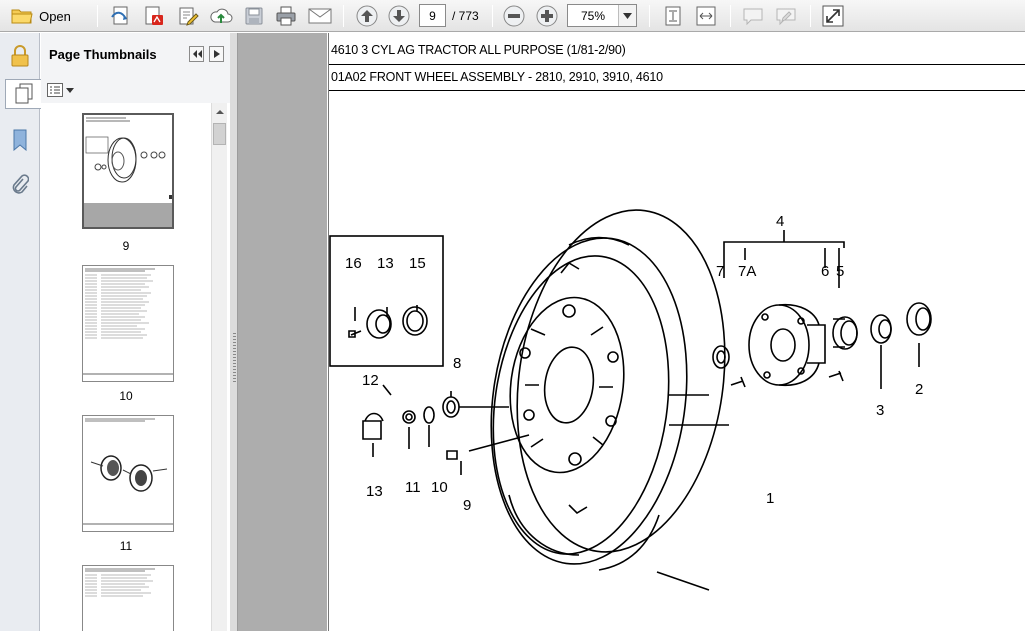  Describe the element at coordinates (467, 505) in the screenshot. I see `callout-9: 9` at that location.